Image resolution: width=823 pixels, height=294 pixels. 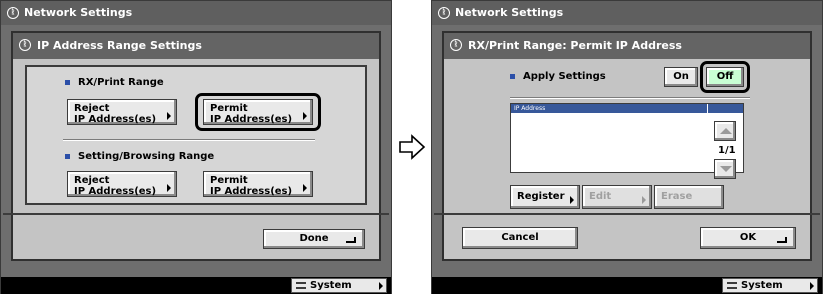 I want to click on section-label-browsing: Setting/Browsing Range, so click(x=139, y=156).